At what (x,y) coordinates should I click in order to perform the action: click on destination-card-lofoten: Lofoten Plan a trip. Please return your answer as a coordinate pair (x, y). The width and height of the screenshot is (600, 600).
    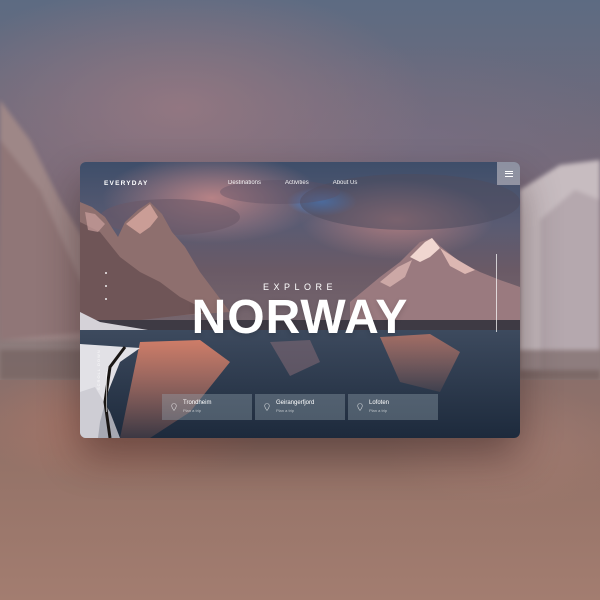
    Looking at the image, I should click on (393, 407).